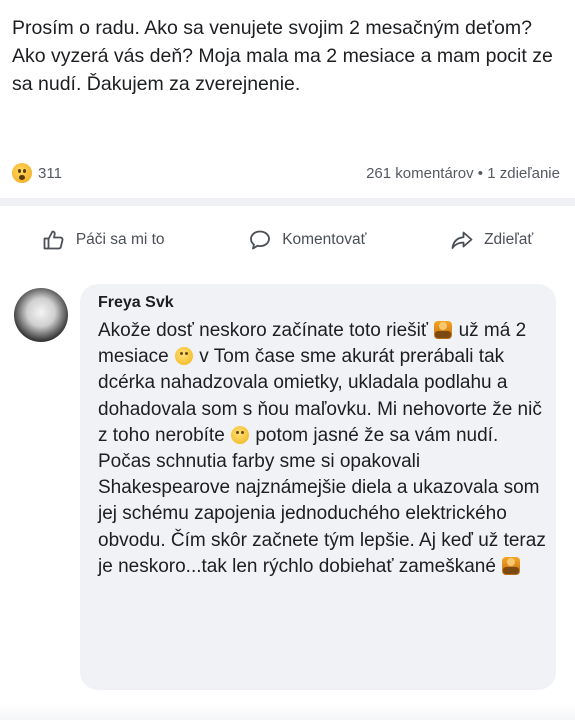 The image size is (575, 720). I want to click on avatar, so click(41, 315).